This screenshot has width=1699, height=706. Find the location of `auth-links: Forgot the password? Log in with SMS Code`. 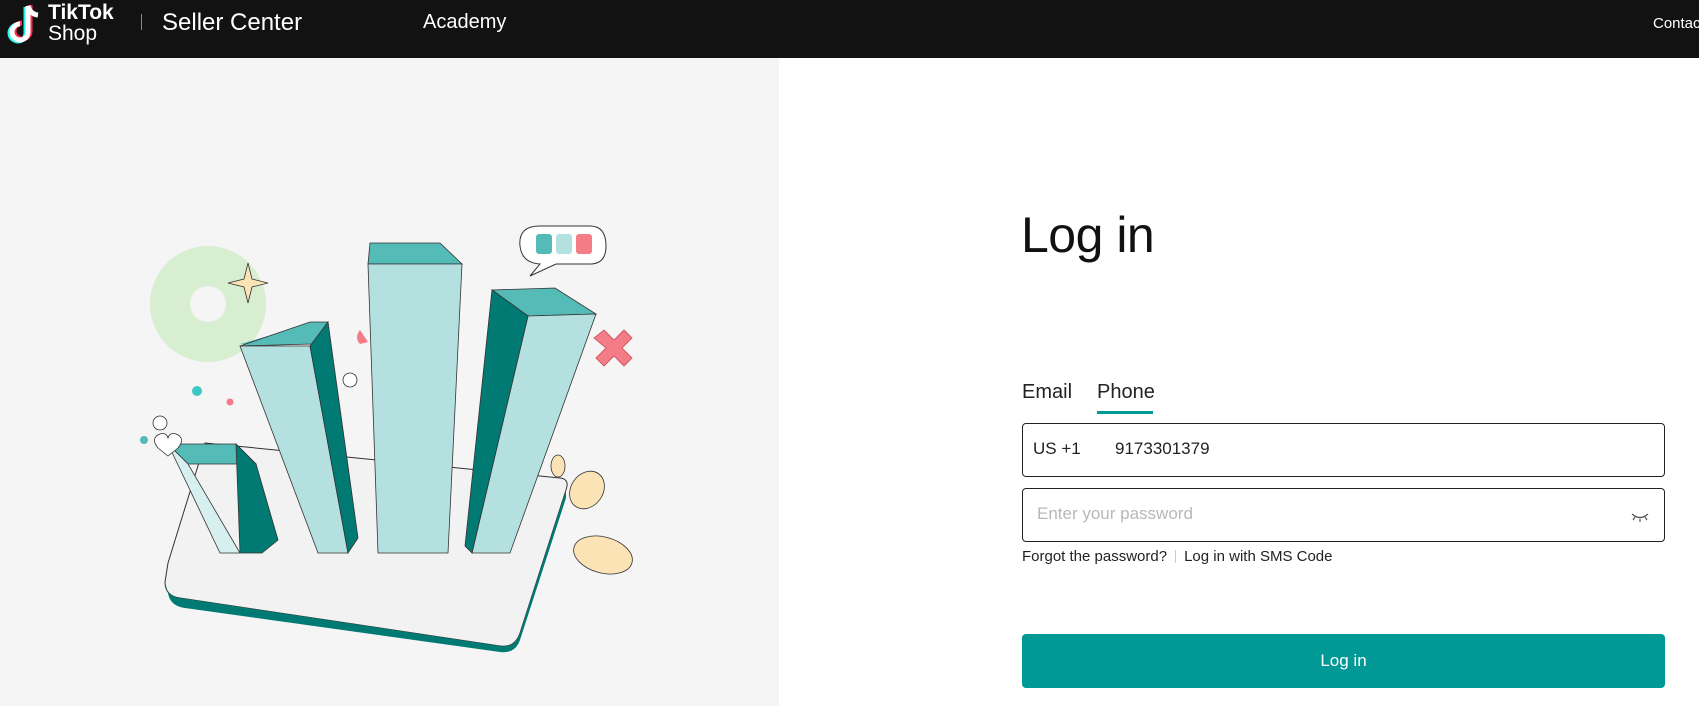

auth-links: Forgot the password? Log in with SMS Code is located at coordinates (1177, 556).